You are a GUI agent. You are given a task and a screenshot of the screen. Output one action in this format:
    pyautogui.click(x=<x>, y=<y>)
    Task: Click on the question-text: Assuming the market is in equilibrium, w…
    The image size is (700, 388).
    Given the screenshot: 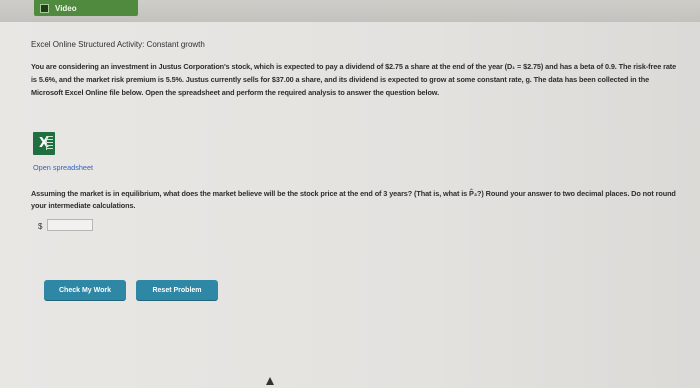 What is the action you would take?
    pyautogui.click(x=353, y=199)
    